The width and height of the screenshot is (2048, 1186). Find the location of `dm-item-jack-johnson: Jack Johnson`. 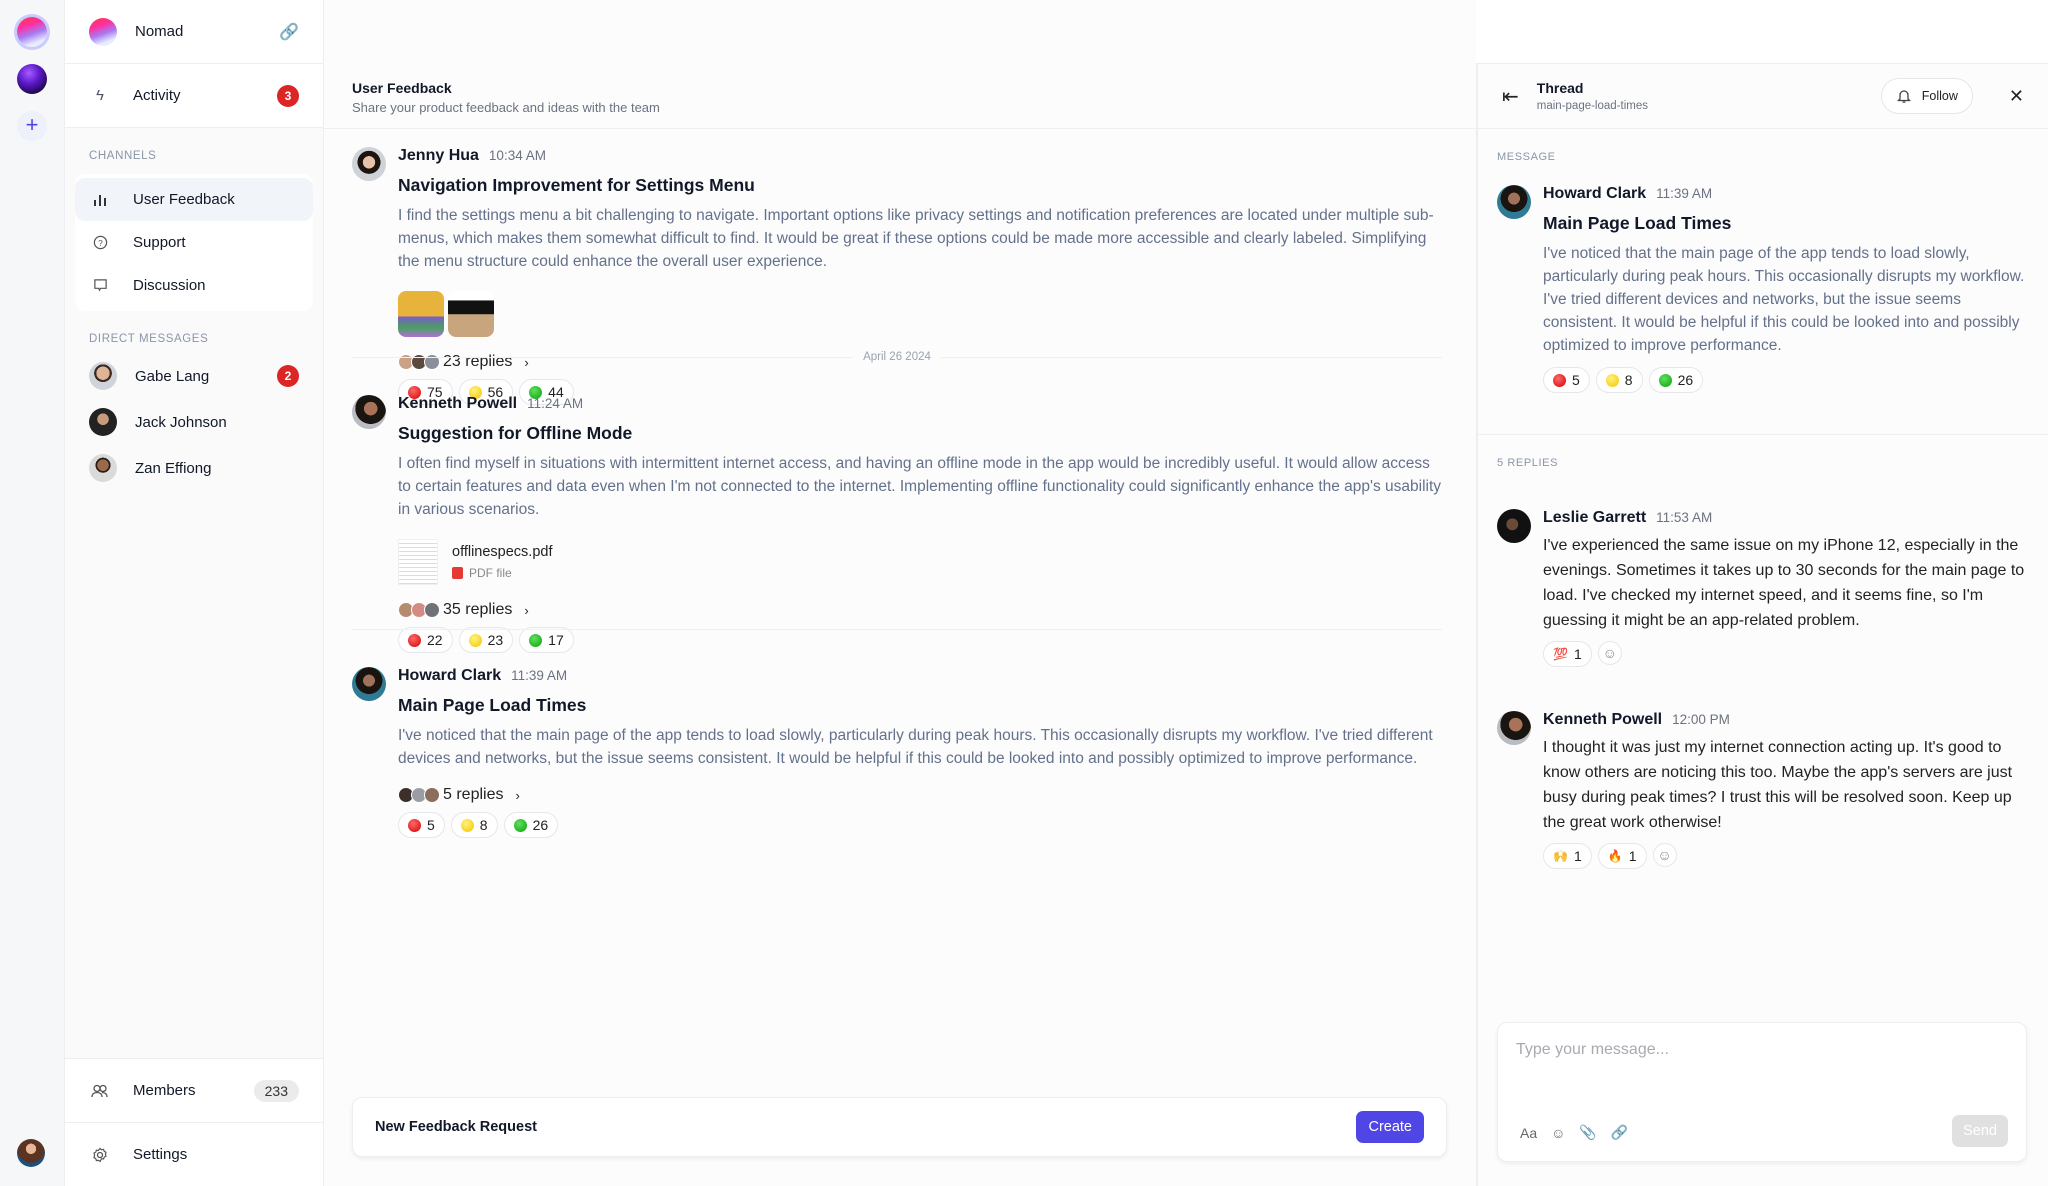

dm-item-jack-johnson: Jack Johnson is located at coordinates (194, 422).